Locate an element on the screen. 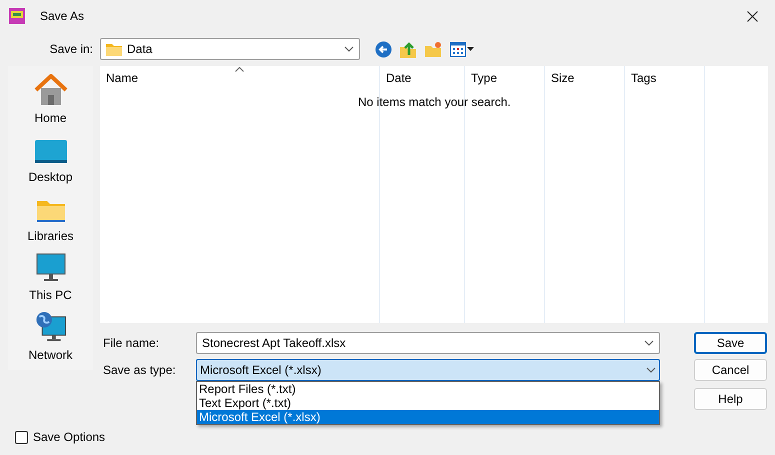  up-folder-button is located at coordinates (408, 49).